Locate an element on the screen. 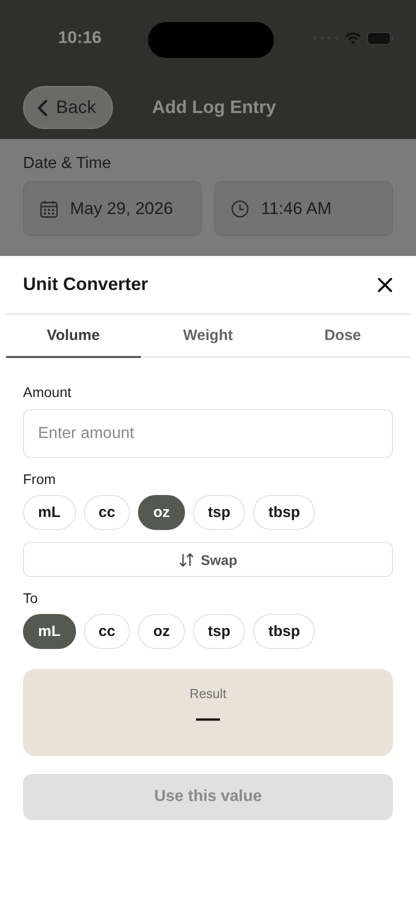  close-button is located at coordinates (385, 284).